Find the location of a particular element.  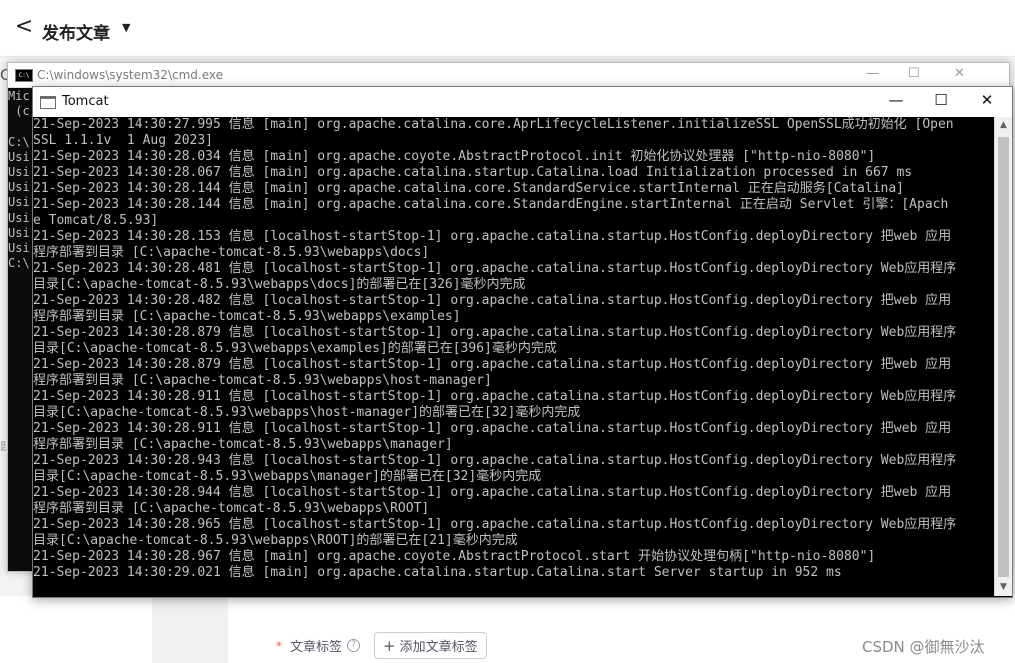

vertical-scrollbar: ▲ ▼ is located at coordinates (1003, 356).